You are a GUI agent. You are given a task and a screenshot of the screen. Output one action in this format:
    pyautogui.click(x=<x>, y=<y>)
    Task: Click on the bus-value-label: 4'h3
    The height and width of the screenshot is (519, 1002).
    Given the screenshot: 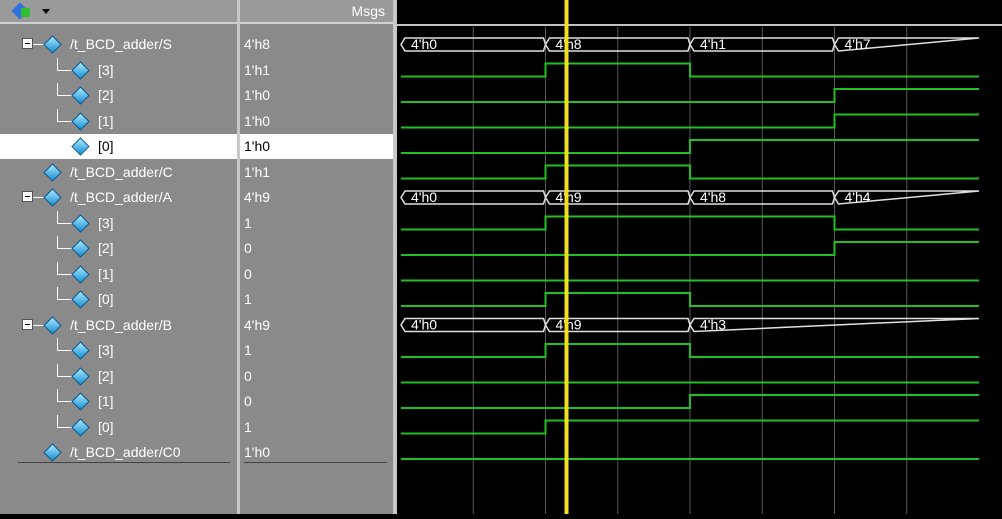 What is the action you would take?
    pyautogui.click(x=713, y=325)
    